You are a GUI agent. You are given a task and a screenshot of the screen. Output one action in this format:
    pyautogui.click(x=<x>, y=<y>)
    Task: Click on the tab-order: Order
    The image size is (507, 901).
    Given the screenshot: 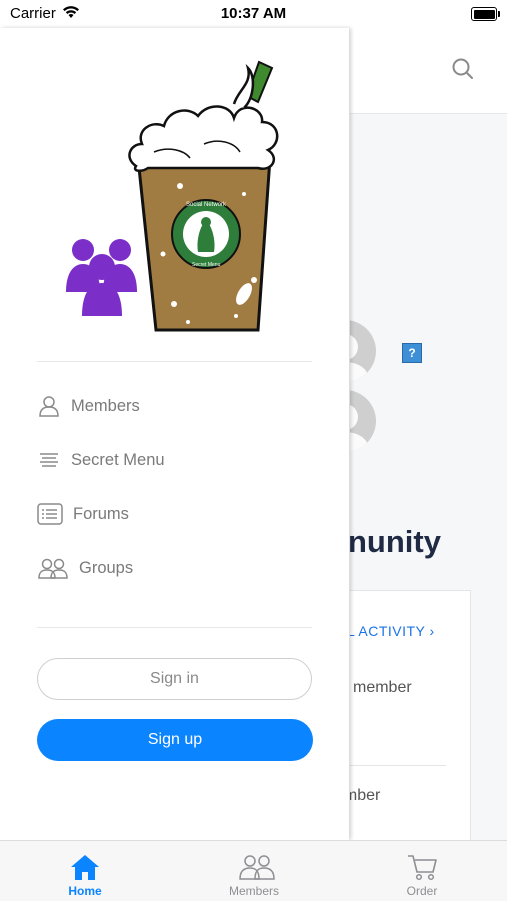 What is the action you would take?
    pyautogui.click(x=422, y=871)
    